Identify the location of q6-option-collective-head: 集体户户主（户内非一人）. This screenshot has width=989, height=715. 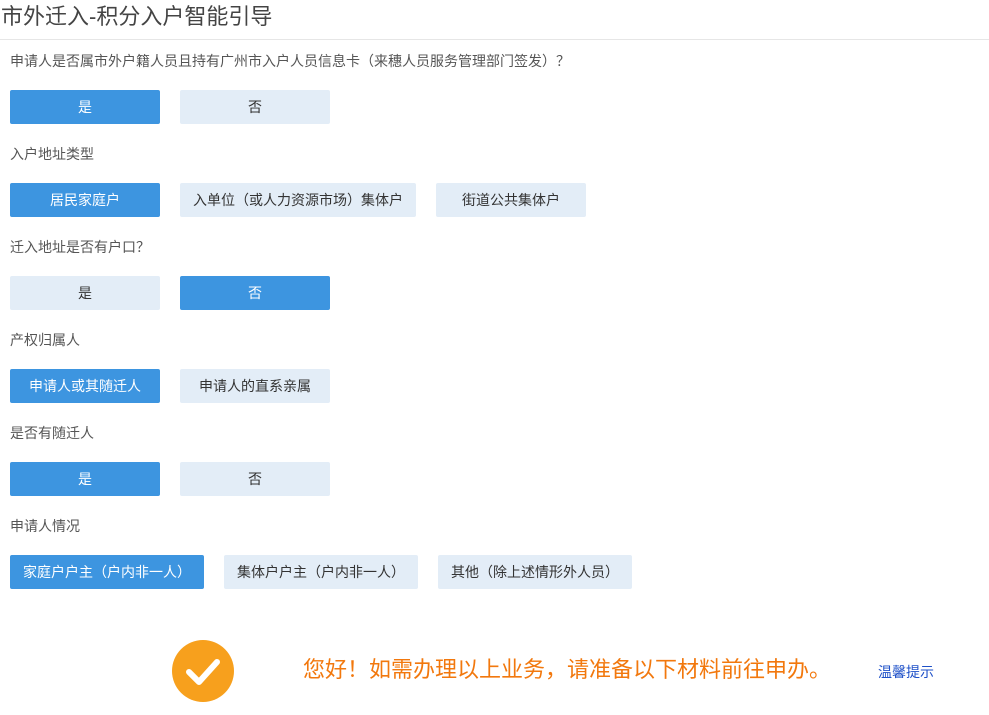
(321, 572).